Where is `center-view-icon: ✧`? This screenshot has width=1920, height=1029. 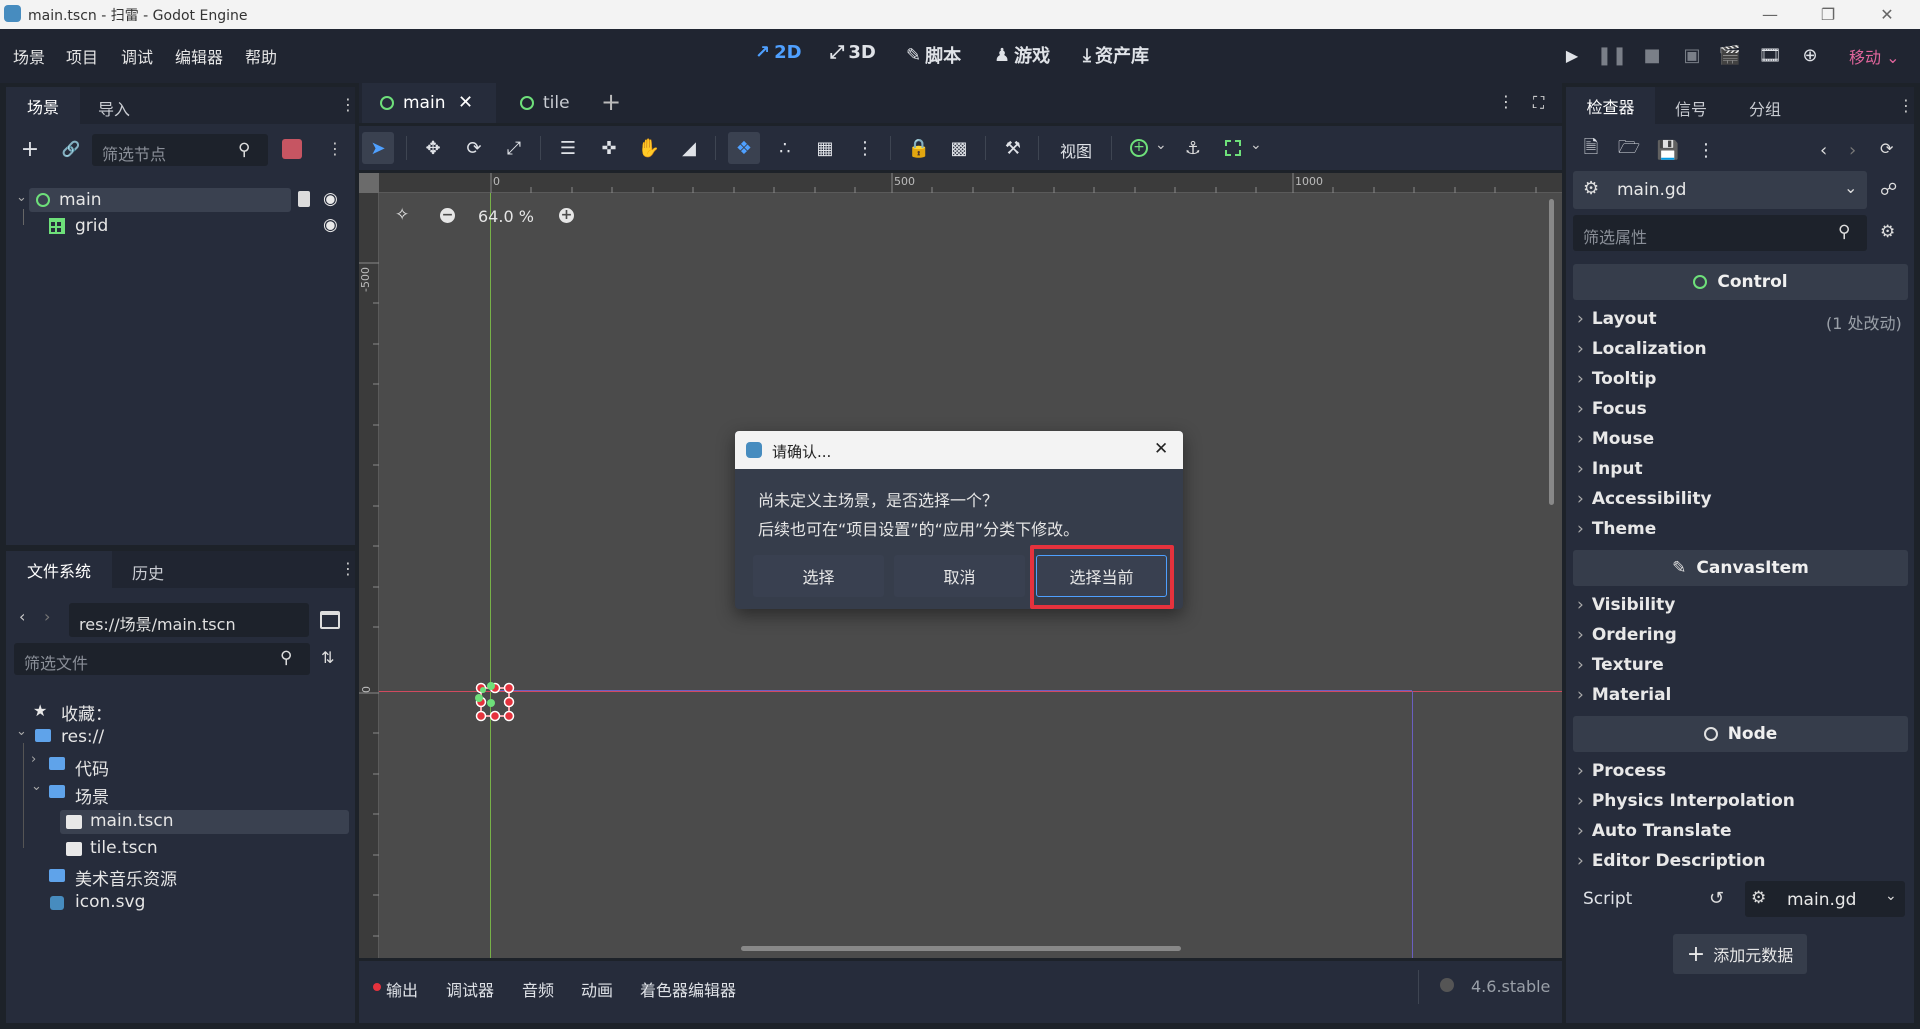
center-view-icon: ✧ is located at coordinates (402, 215).